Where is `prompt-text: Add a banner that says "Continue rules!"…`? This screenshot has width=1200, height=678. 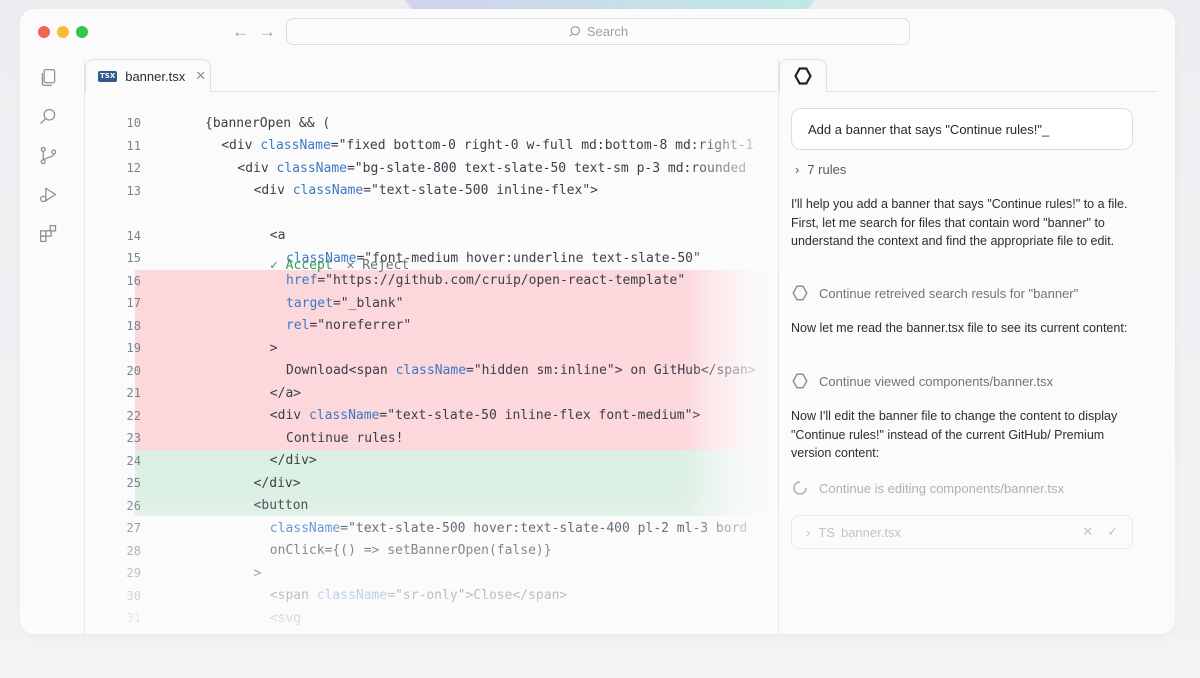 prompt-text: Add a banner that says "Continue rules!"… is located at coordinates (929, 129).